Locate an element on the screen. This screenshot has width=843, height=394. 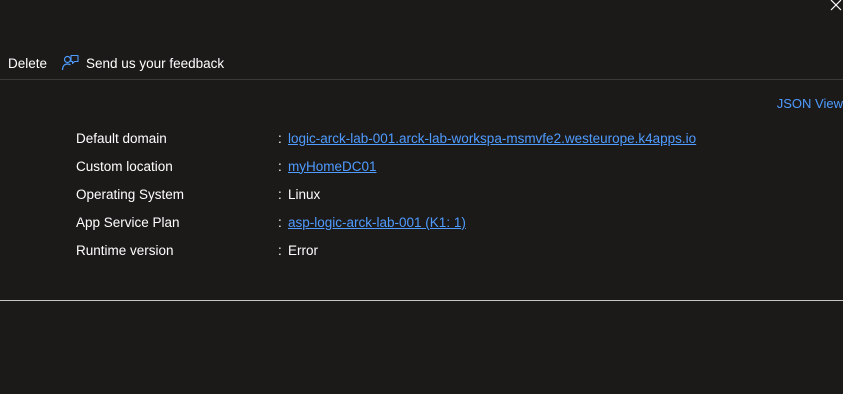
feedback-person-icon is located at coordinates (70, 63).